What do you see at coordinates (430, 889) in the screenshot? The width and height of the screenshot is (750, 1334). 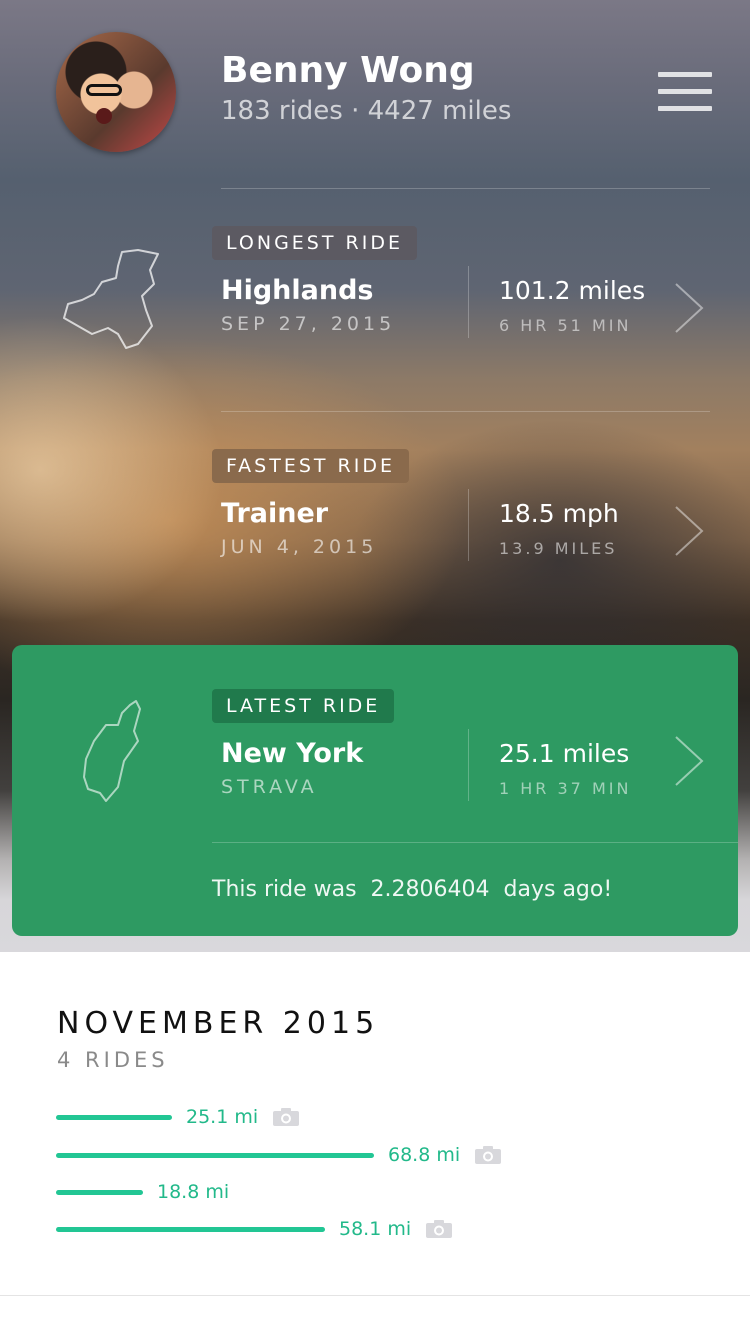 I see `ride-ago-value: 2.2806404` at bounding box center [430, 889].